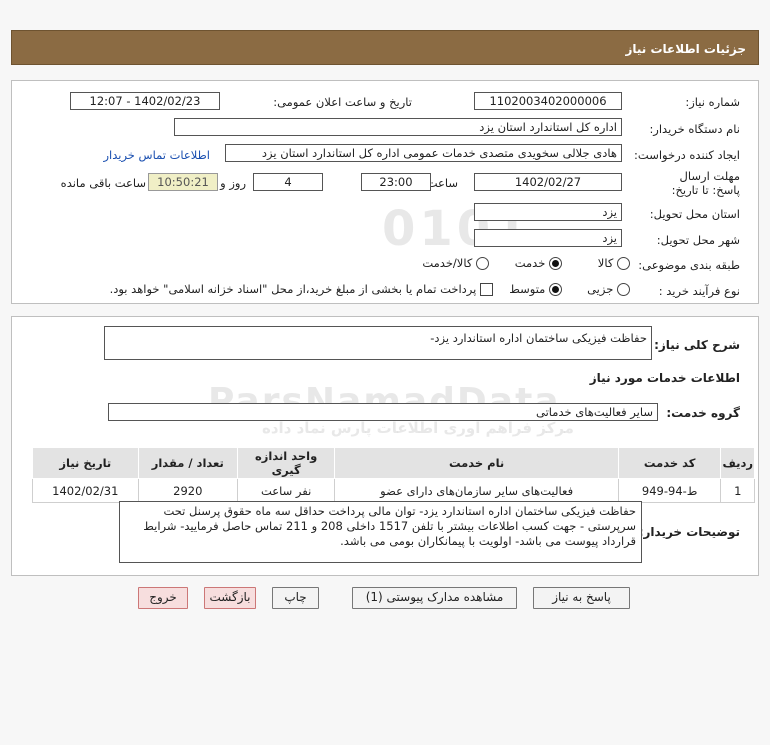 The width and height of the screenshot is (770, 745). I want to click on process-medium-label: متوسط, so click(527, 289).